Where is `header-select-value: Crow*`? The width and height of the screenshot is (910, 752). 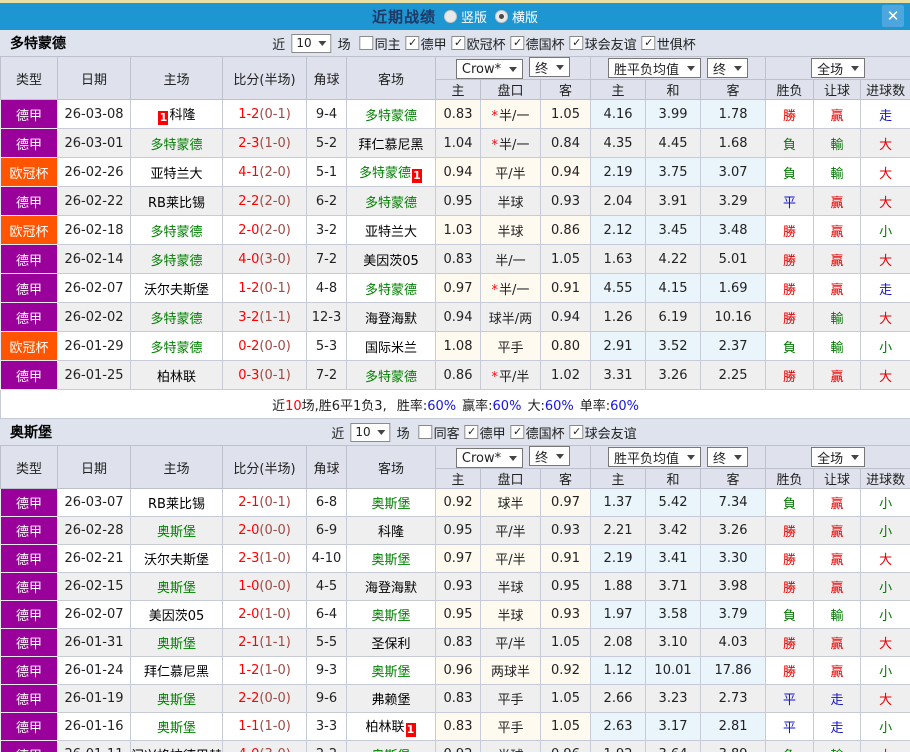
header-select-value: Crow* is located at coordinates (481, 69).